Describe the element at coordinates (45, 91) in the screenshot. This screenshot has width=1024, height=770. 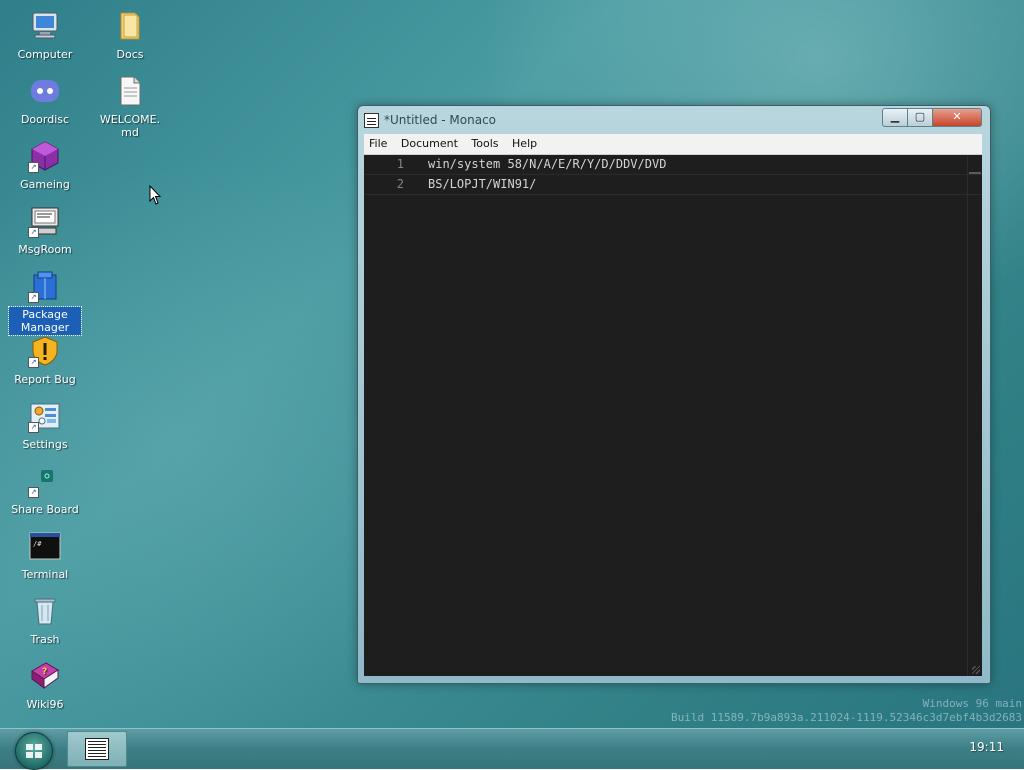
I see `doordisc-icon` at that location.